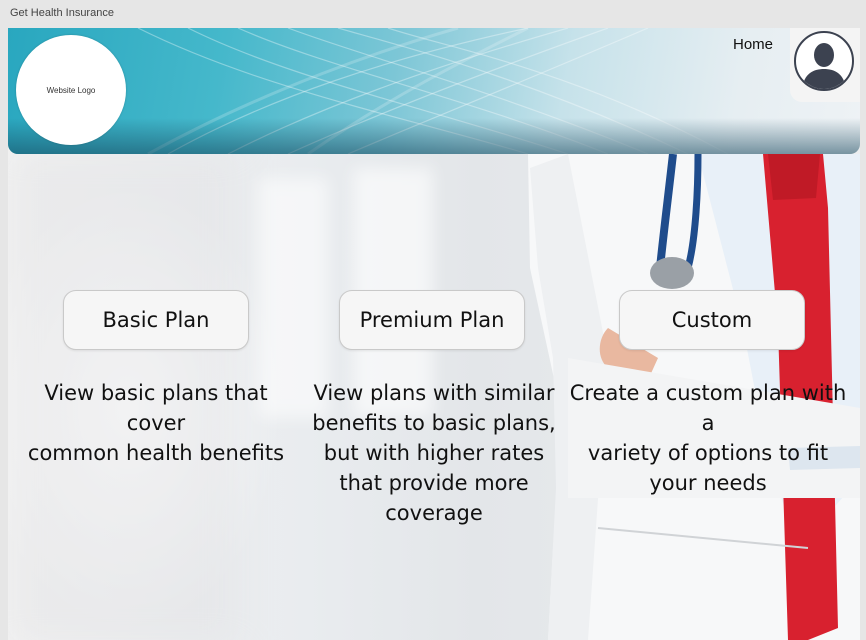 Image resolution: width=866 pixels, height=640 pixels. I want to click on window-titlebar: Get Health Insurance, so click(433, 14).